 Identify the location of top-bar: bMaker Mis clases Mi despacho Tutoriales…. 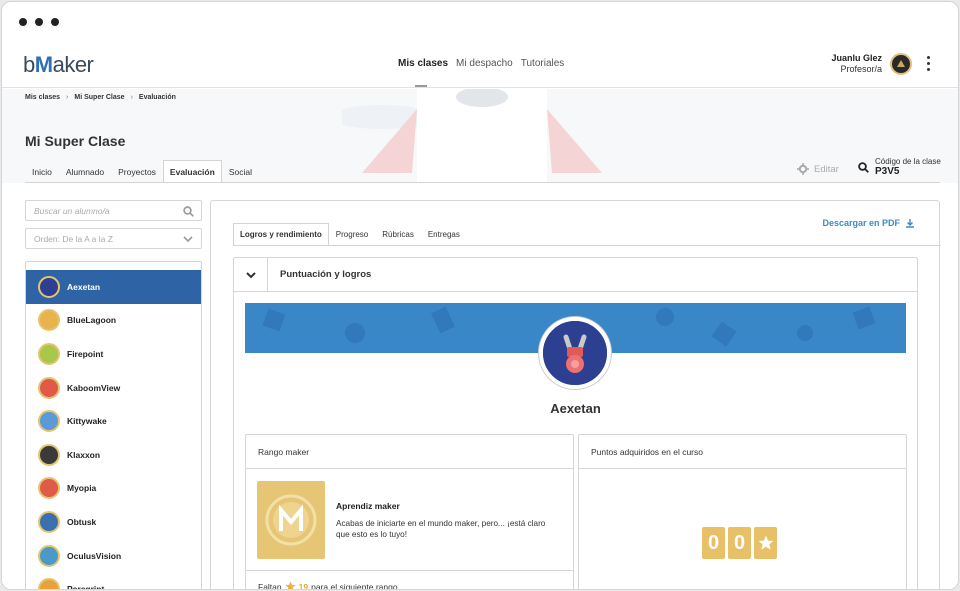
(480, 65).